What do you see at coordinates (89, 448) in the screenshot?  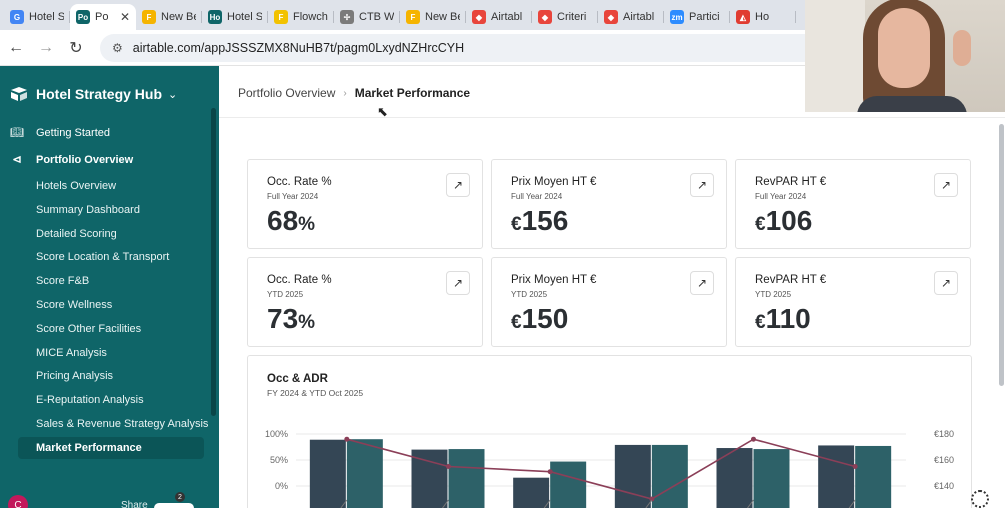 I see `sidebar-item-market-performance: Market Performance` at bounding box center [89, 448].